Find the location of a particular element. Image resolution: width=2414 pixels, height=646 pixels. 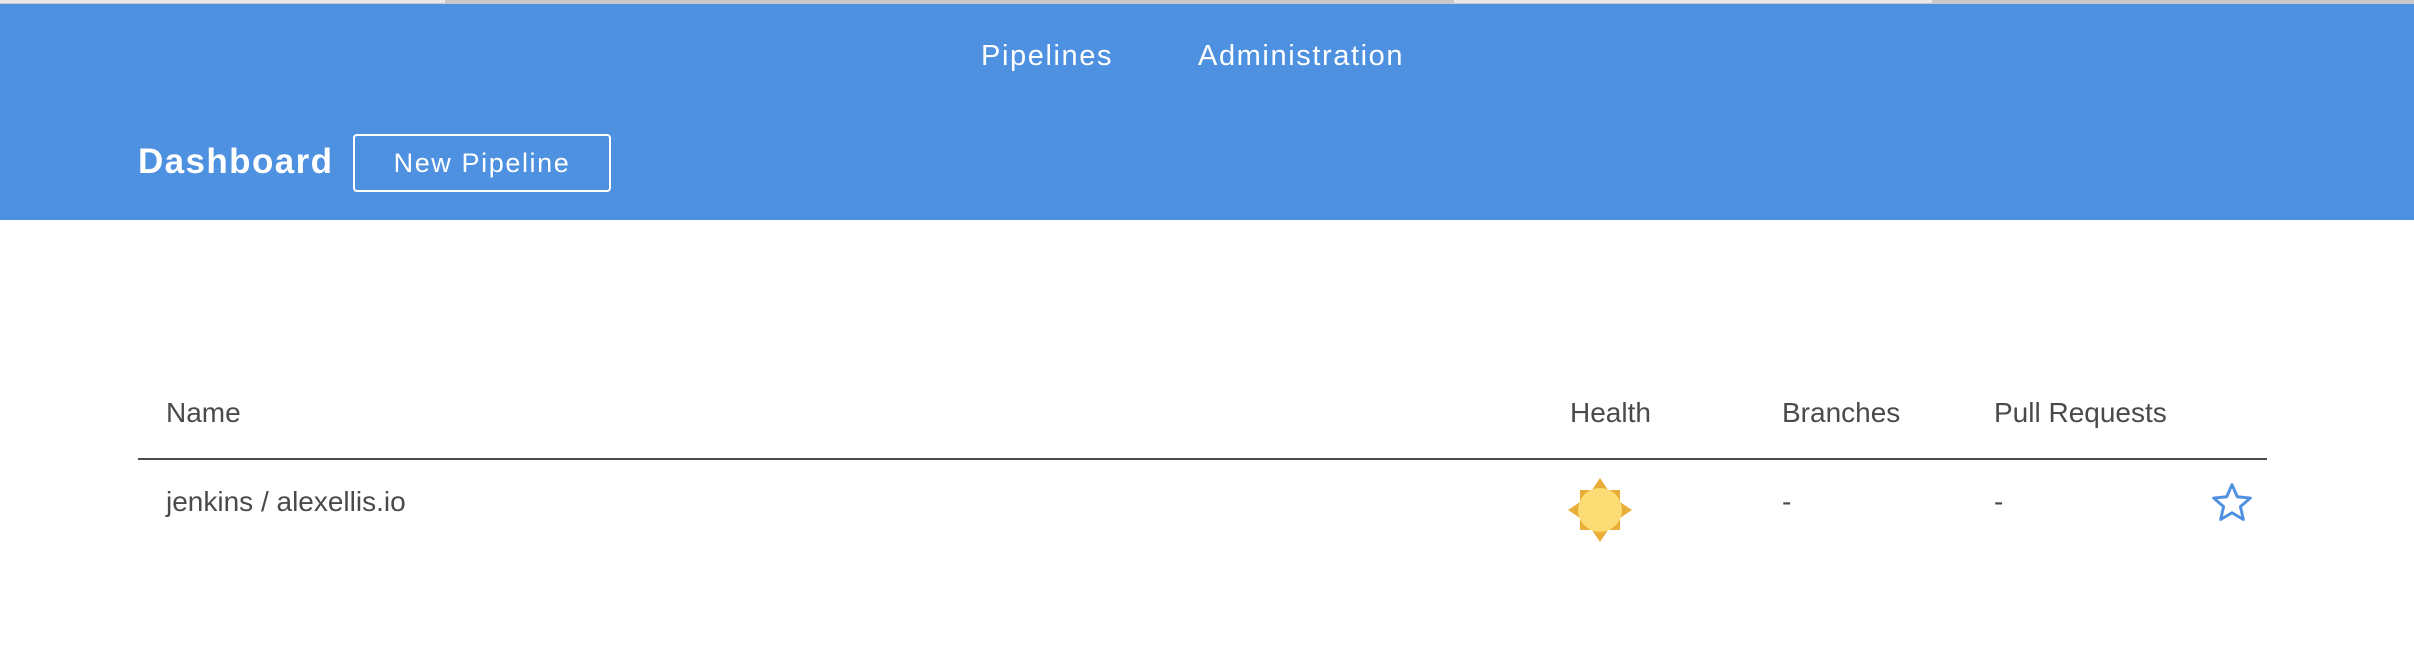

column-header-pull-requests: Pull Requests is located at coordinates (2080, 413).